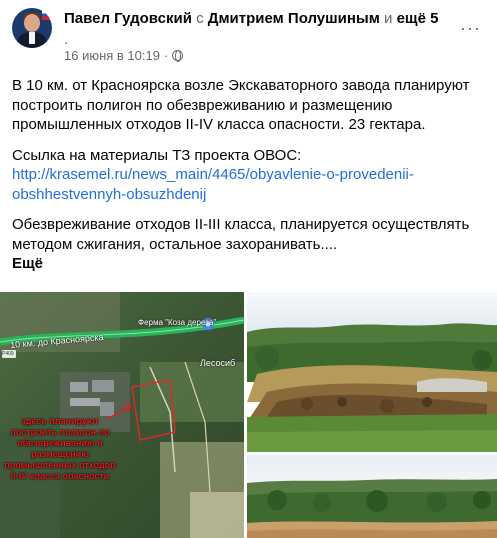 The image size is (497, 538). Describe the element at coordinates (218, 363) in the screenshot. I see `forest-label: Лесосиб` at that location.